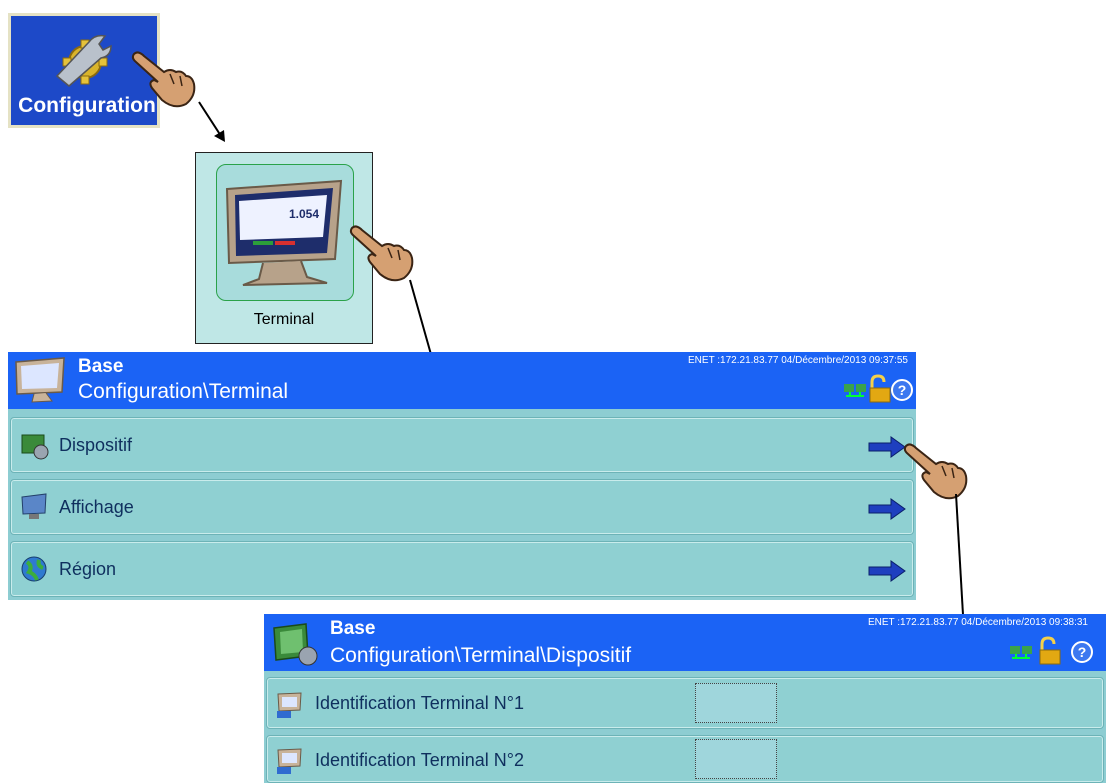 Image resolution: width=1106 pixels, height=783 pixels. Describe the element at coordinates (88, 569) in the screenshot. I see `menu-item-label: Région` at that location.